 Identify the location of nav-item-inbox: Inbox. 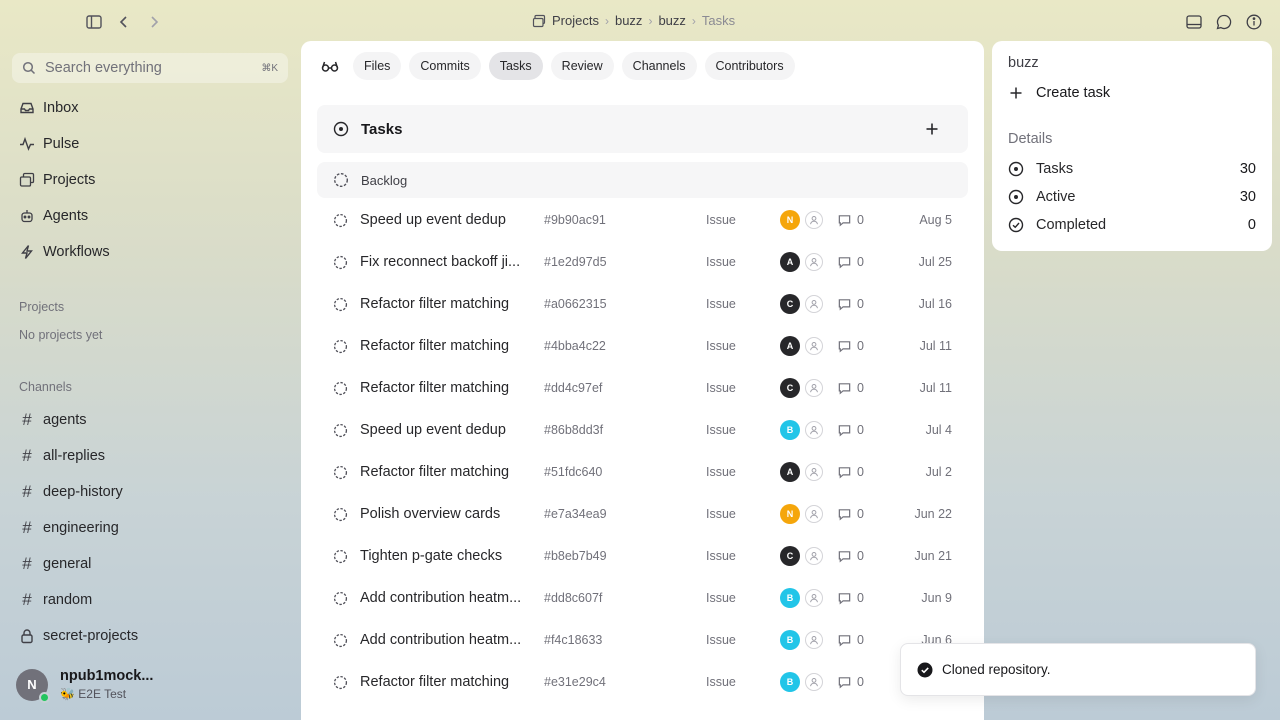
(150, 108).